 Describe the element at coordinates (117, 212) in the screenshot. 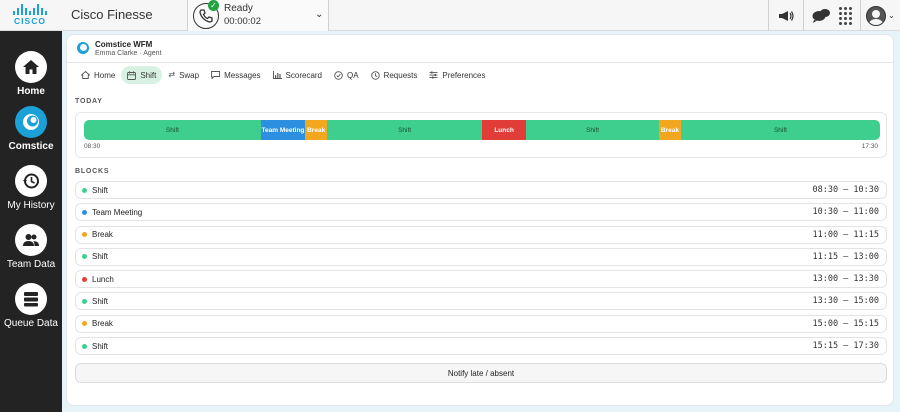

I see `block-name: Team Meeting` at that location.